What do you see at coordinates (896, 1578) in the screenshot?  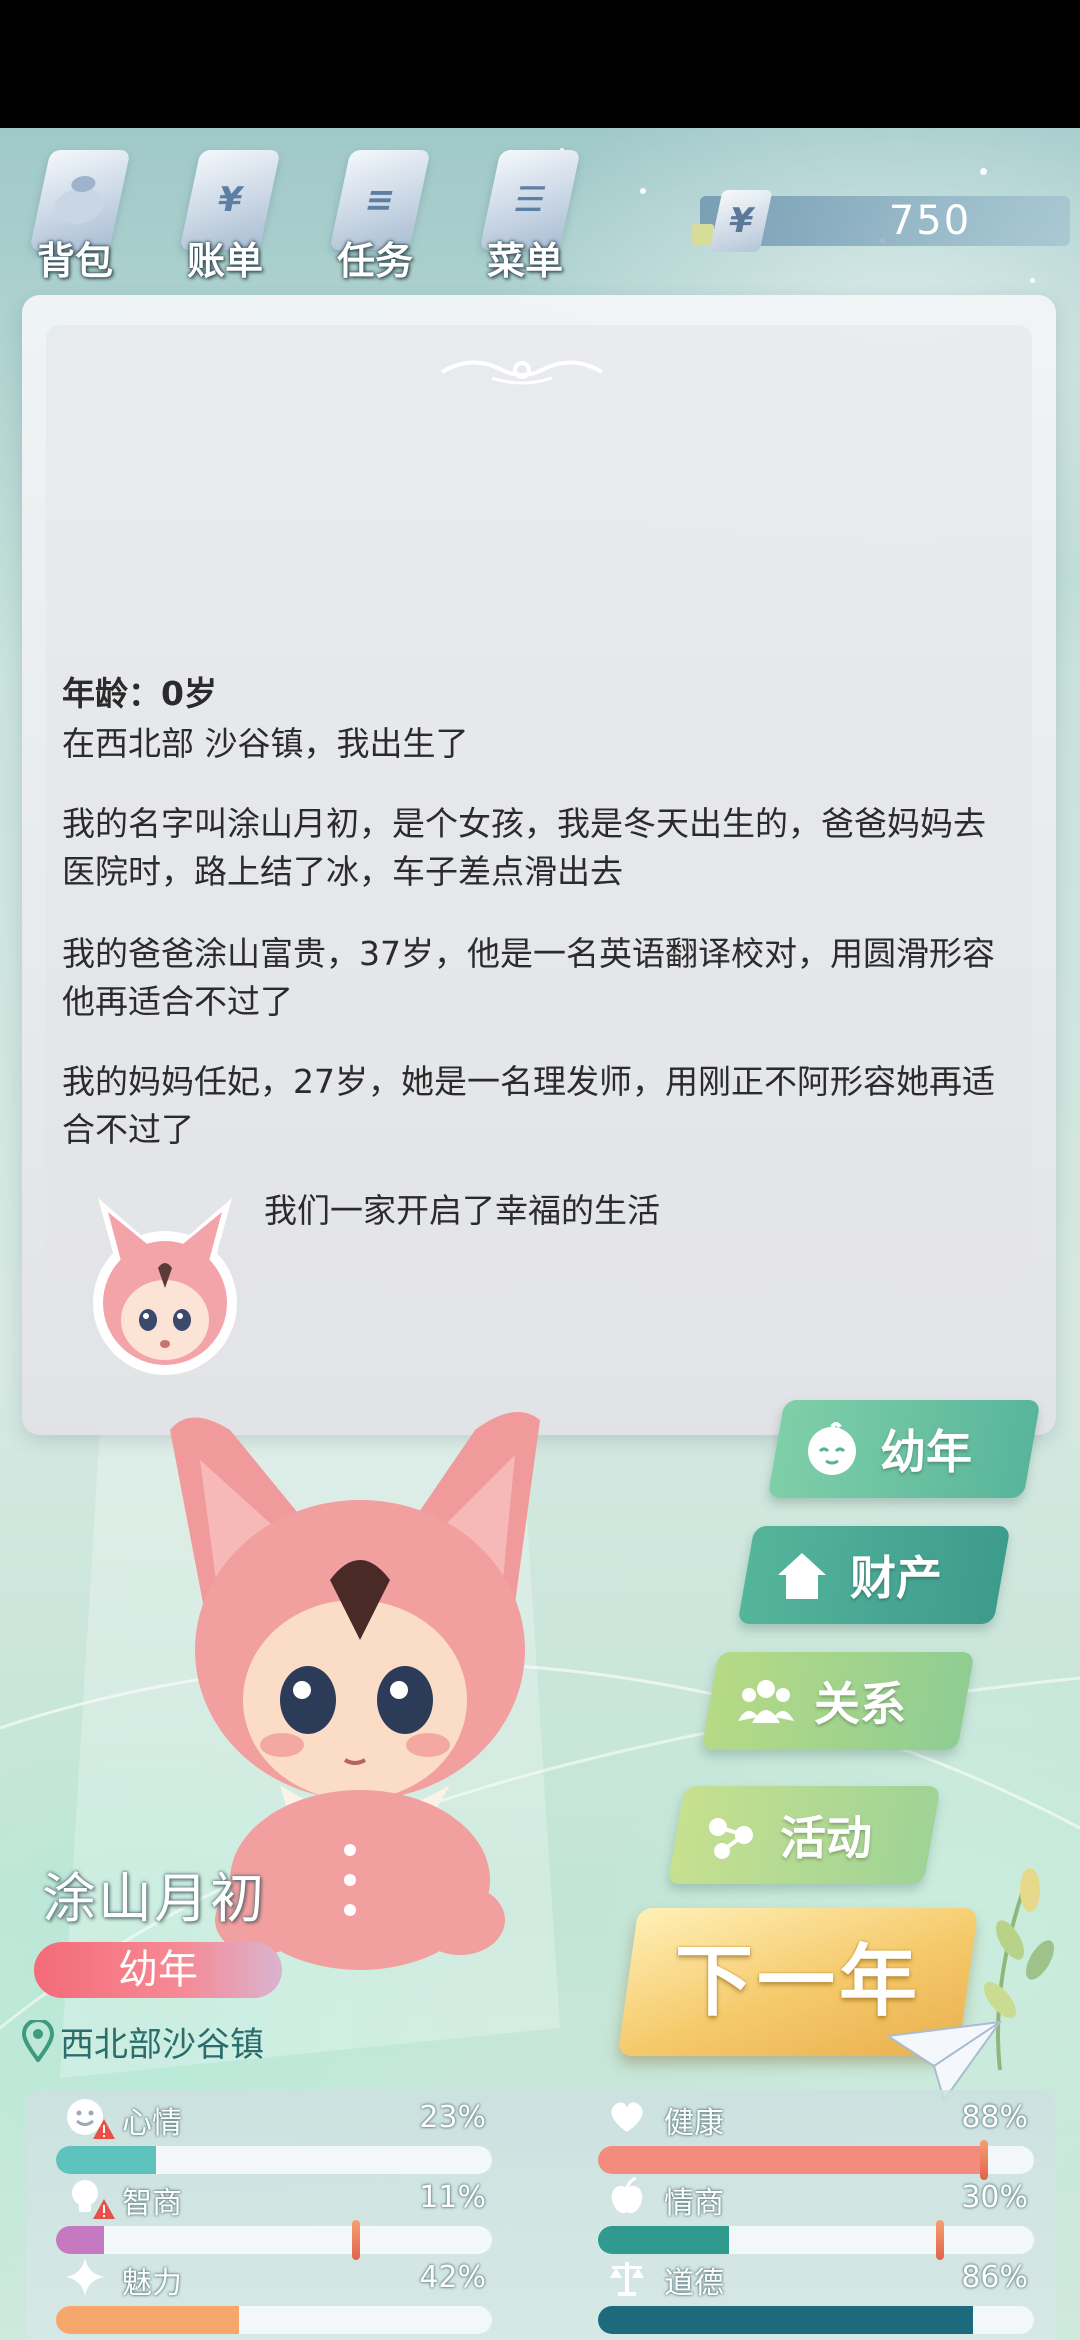 I see `property-label: 财产` at bounding box center [896, 1578].